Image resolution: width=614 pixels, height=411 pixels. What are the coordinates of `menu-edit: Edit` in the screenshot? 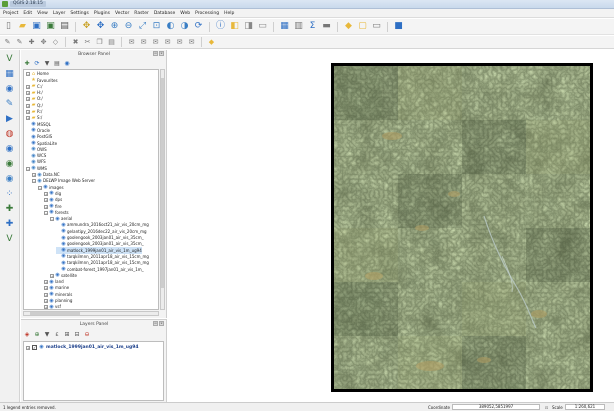 It's located at (27, 13).